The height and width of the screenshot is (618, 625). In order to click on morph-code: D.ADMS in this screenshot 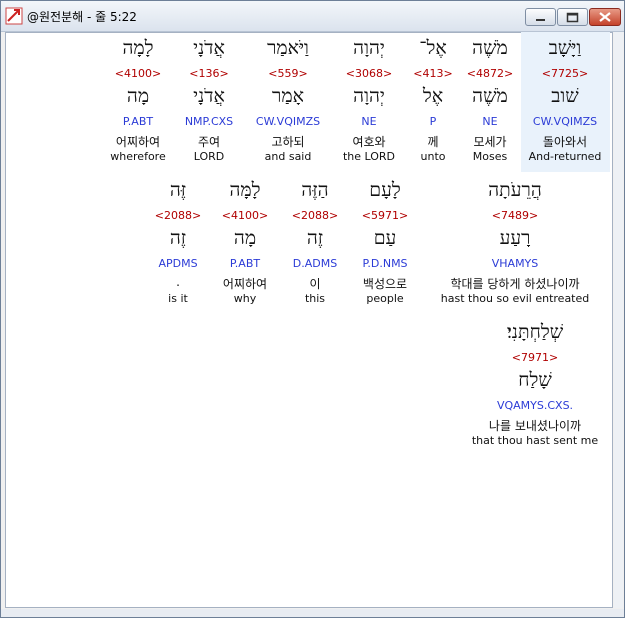, I will do `click(315, 263)`.